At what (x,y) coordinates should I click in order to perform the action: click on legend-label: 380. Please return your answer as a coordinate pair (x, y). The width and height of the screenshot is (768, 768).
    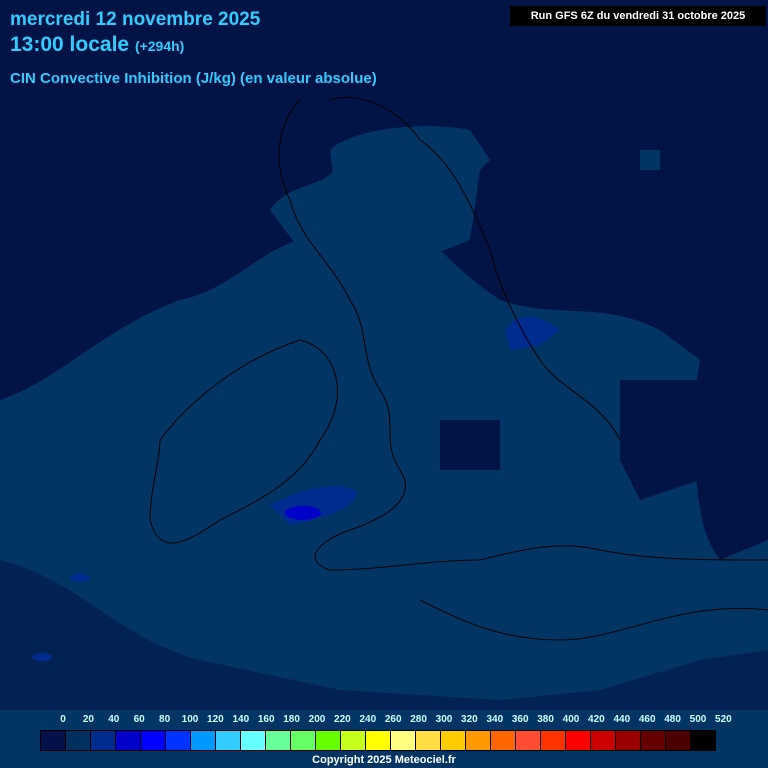
    Looking at the image, I should click on (545, 719).